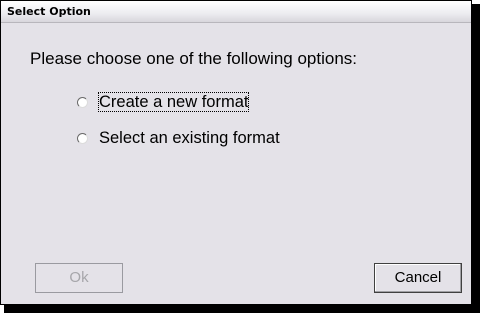 The height and width of the screenshot is (313, 480). What do you see at coordinates (189, 138) in the screenshot?
I see `option-label: Select an existing format` at bounding box center [189, 138].